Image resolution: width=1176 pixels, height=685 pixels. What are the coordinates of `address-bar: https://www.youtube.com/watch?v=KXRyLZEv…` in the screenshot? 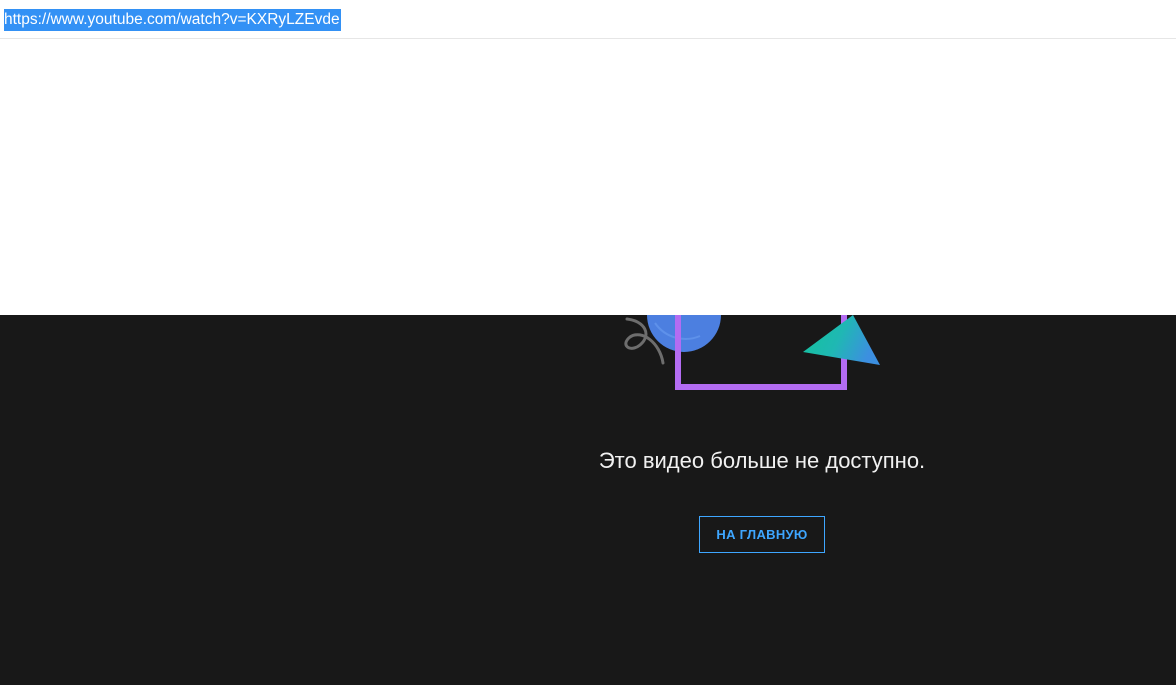 It's located at (588, 19).